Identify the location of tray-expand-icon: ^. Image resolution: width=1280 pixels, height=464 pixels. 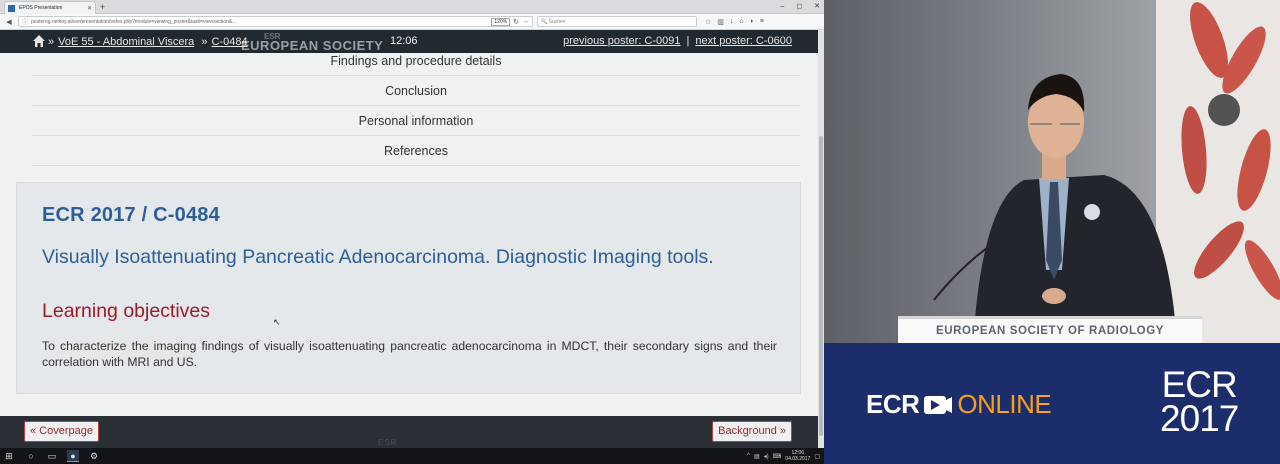
(748, 456).